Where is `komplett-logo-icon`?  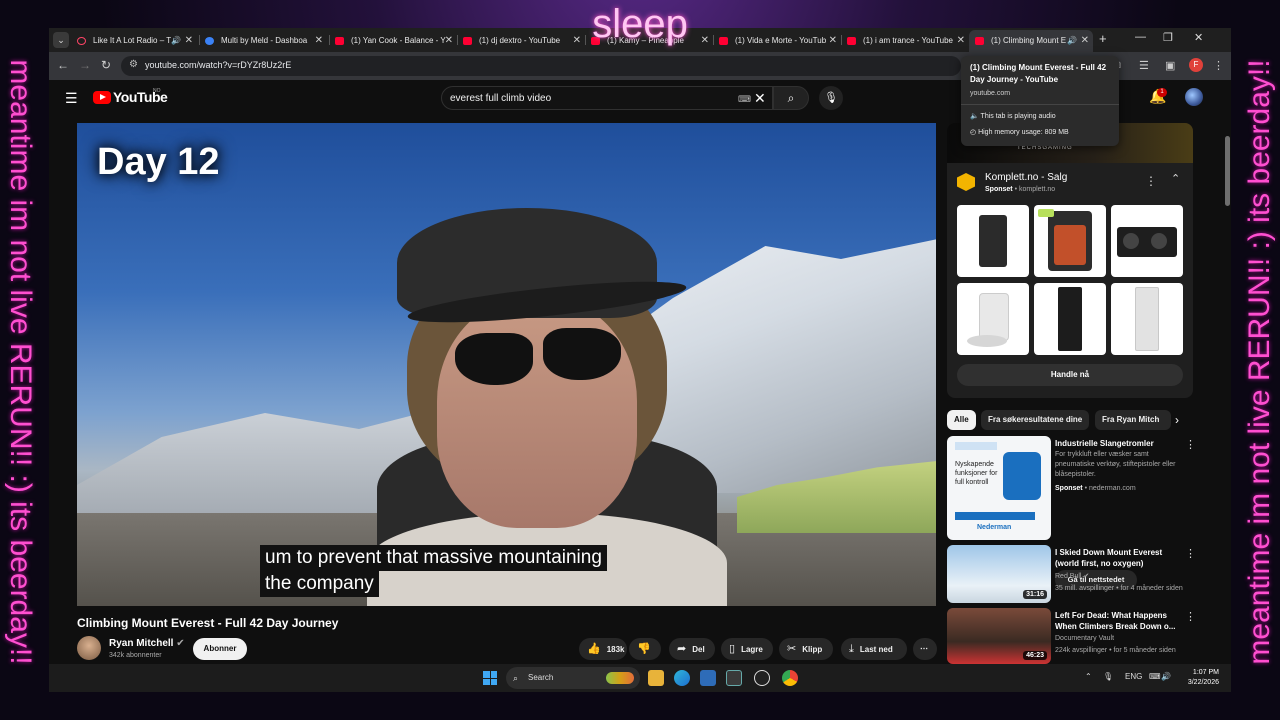
komplett-logo-icon is located at coordinates (966, 182).